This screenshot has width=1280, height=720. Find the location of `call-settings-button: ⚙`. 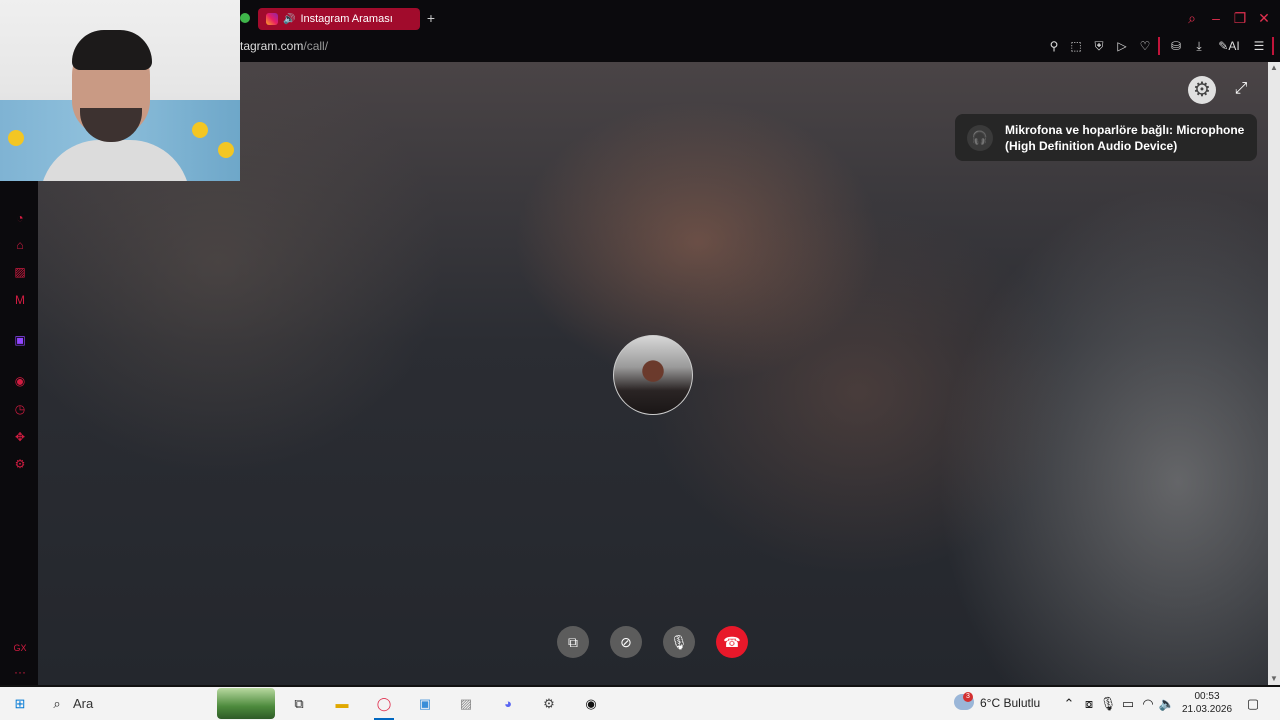

call-settings-button: ⚙ is located at coordinates (1202, 90).